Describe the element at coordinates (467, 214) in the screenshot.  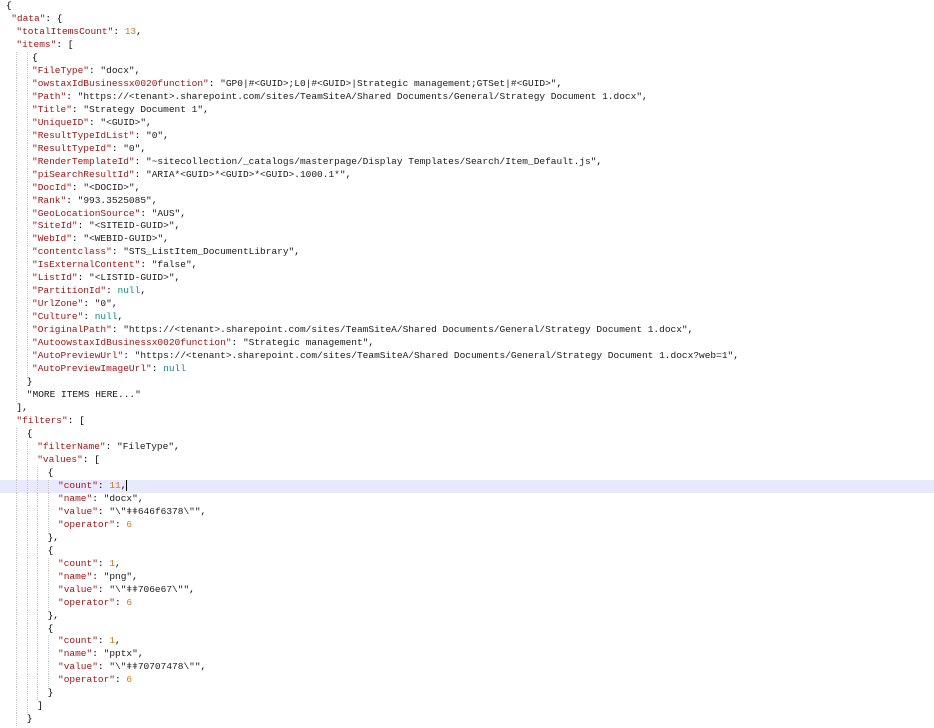
I see `code-line: "GeoLocationSource": "AUS",` at that location.